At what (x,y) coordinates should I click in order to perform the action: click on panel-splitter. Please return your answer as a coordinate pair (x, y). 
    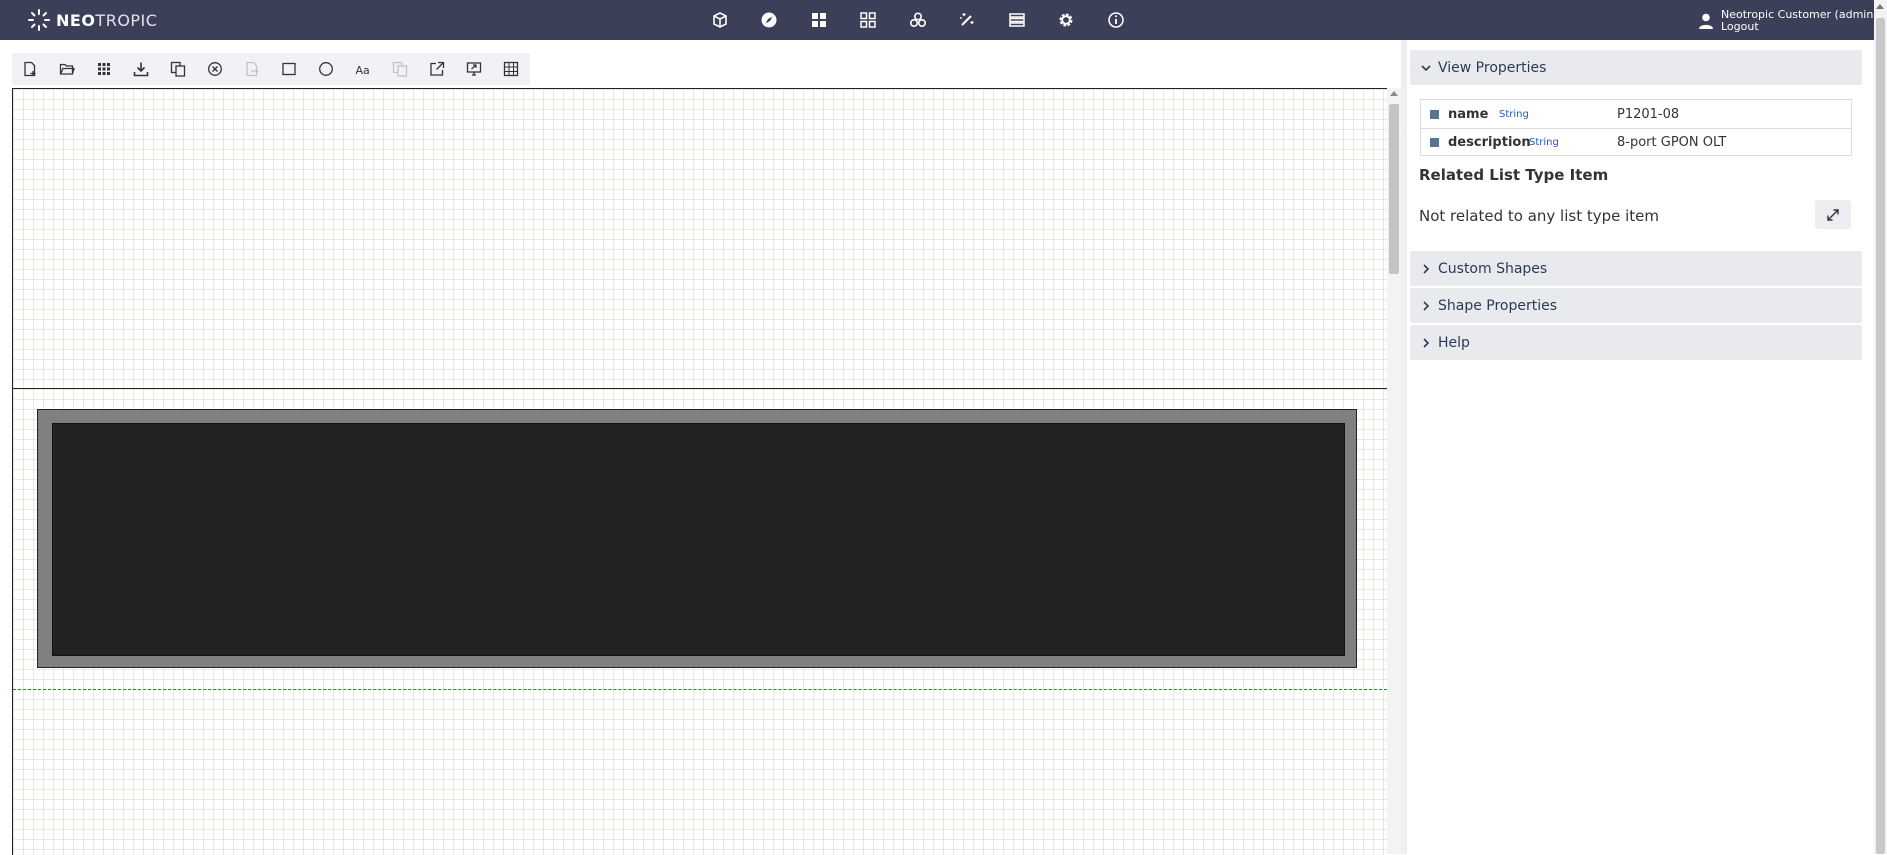
    Looking at the image, I should click on (1404, 447).